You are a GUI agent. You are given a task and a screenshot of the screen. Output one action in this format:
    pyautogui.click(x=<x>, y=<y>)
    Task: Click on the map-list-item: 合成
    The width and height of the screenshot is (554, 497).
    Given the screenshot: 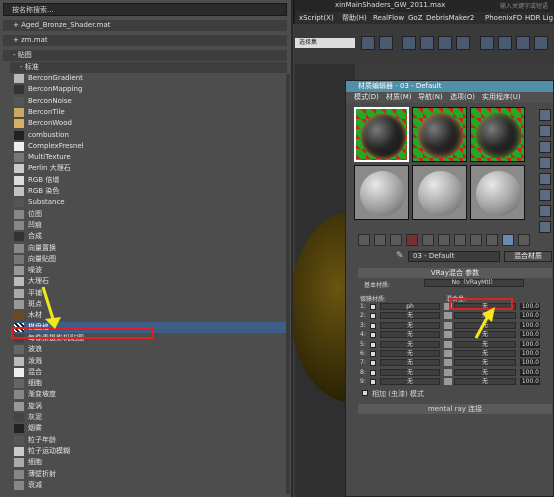 What is the action you would take?
    pyautogui.click(x=150, y=236)
    